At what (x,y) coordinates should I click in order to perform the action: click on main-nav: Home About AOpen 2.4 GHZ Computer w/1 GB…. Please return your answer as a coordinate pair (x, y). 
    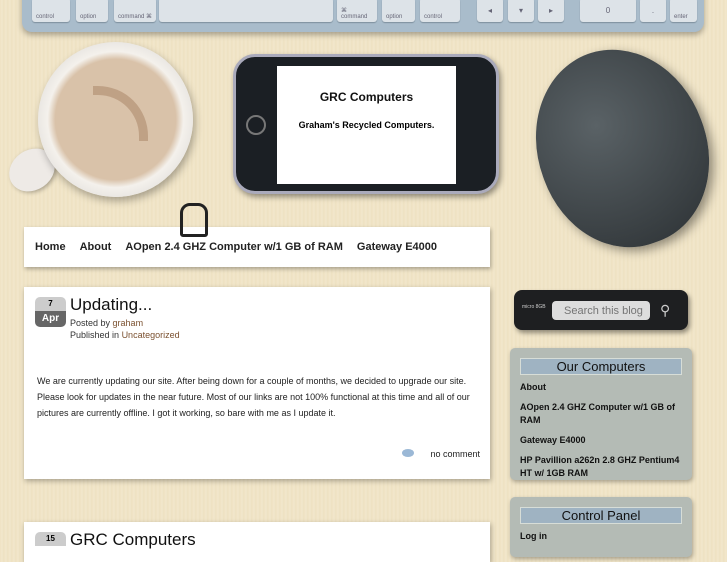
    Looking at the image, I should click on (257, 247).